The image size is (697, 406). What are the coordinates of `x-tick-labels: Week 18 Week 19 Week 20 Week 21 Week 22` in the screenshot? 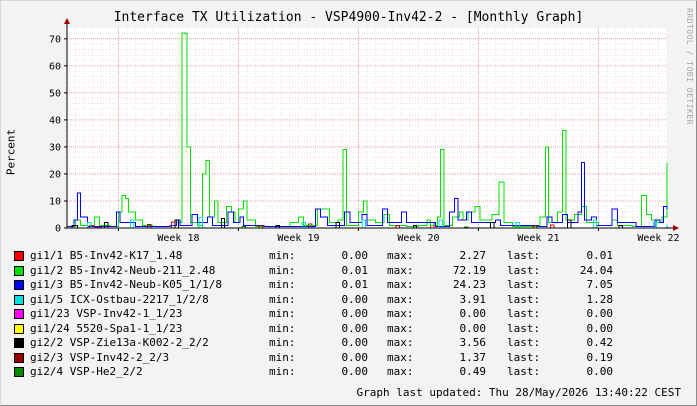 It's located at (418, 238).